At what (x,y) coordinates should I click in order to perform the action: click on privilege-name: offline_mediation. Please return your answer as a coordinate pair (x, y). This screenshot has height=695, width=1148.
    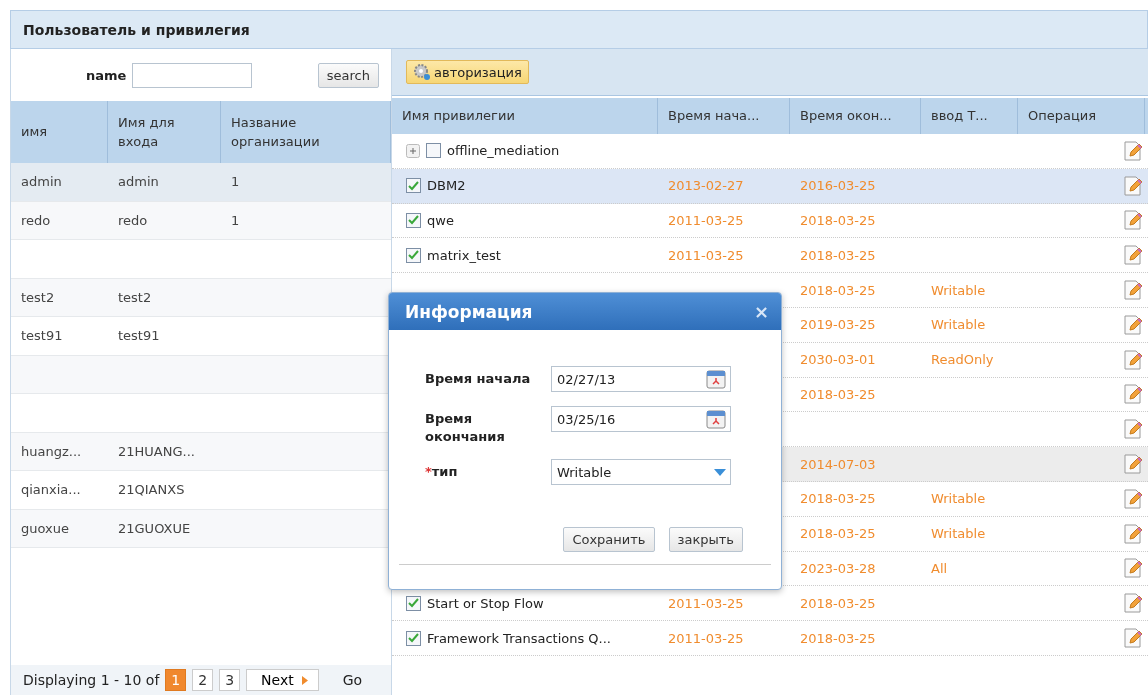
    Looking at the image, I should click on (503, 151).